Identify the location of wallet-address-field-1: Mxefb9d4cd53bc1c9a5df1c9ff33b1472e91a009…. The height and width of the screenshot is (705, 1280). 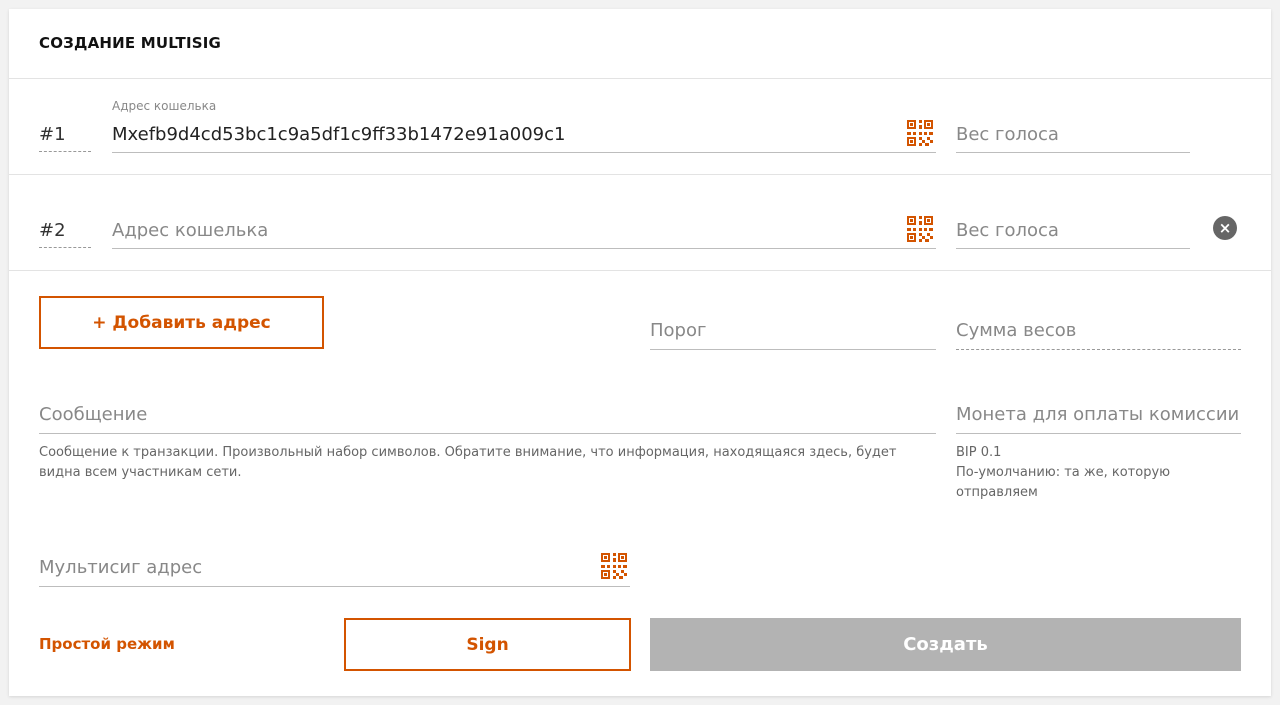
(524, 136).